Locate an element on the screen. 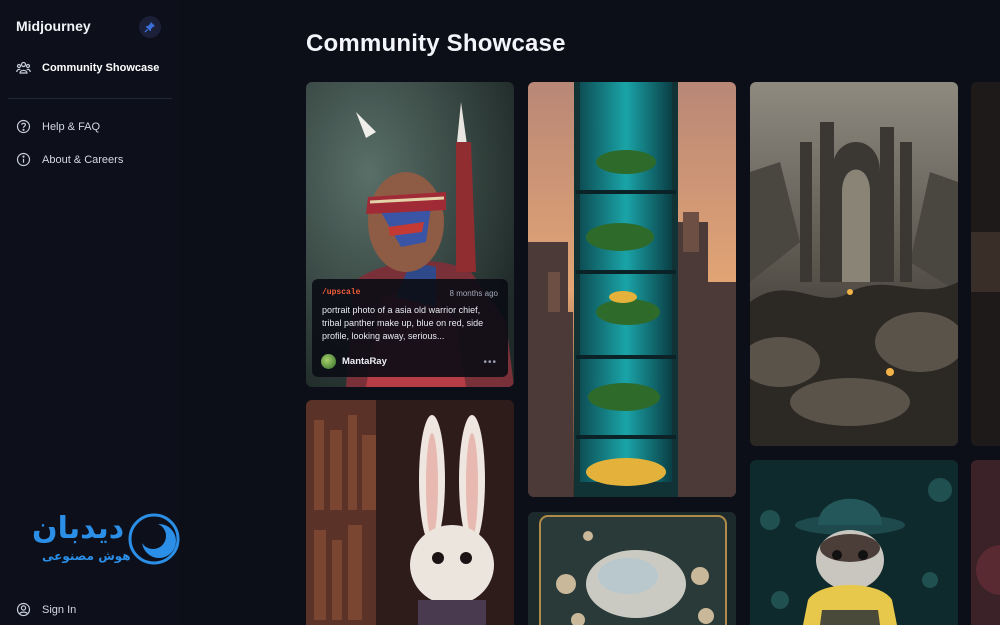 The height and width of the screenshot is (625, 1000). showcase-image-cathedral is located at coordinates (854, 264).